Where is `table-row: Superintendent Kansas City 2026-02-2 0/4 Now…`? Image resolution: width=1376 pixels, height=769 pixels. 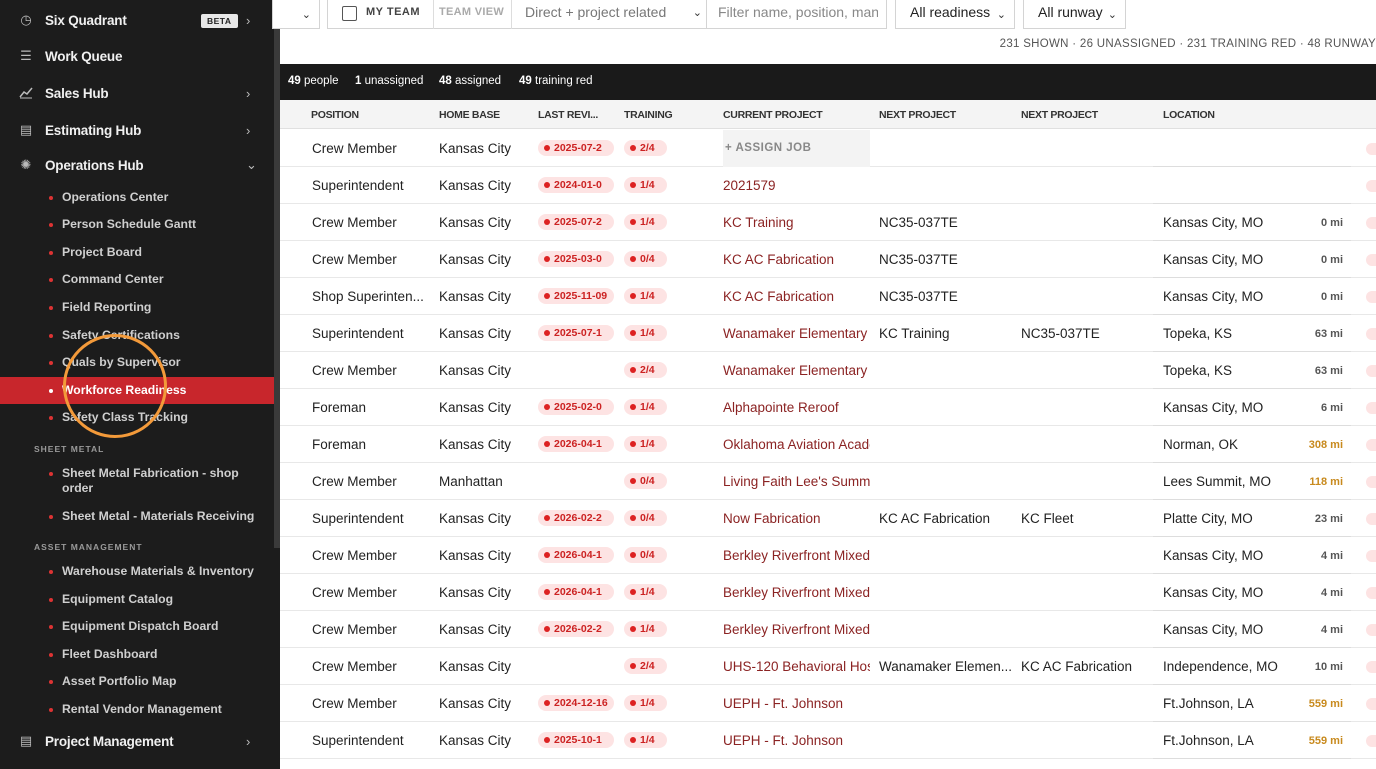 table-row: Superintendent Kansas City 2026-02-2 0/4 Now… is located at coordinates (828, 518).